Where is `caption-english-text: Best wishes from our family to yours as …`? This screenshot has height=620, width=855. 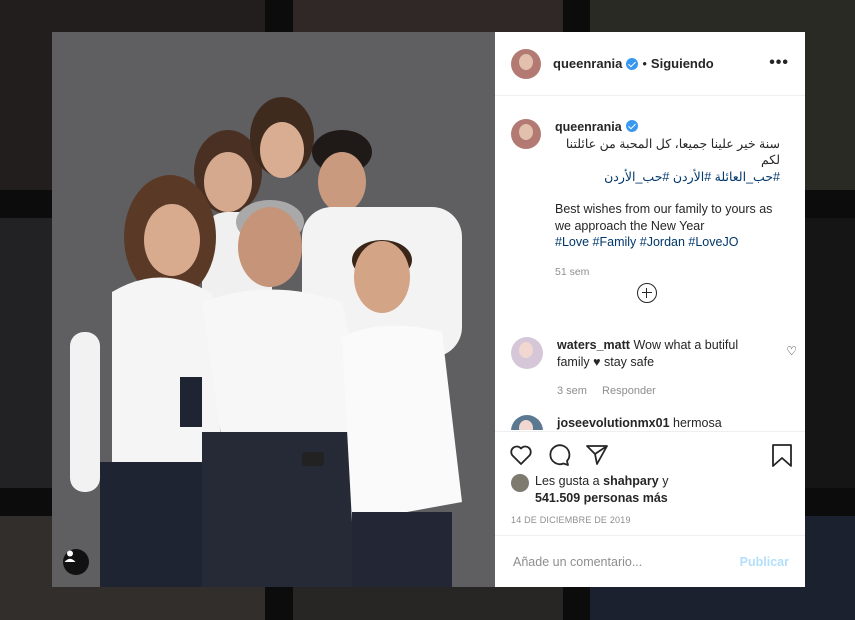 caption-english-text: Best wishes from our family to yours as … is located at coordinates (664, 217).